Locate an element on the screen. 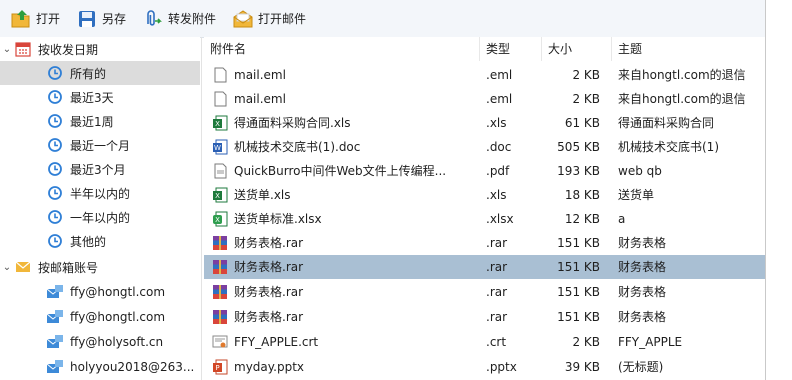 The image size is (792, 380). tree-account-item: ffy@holysoft.cn is located at coordinates (100, 342).